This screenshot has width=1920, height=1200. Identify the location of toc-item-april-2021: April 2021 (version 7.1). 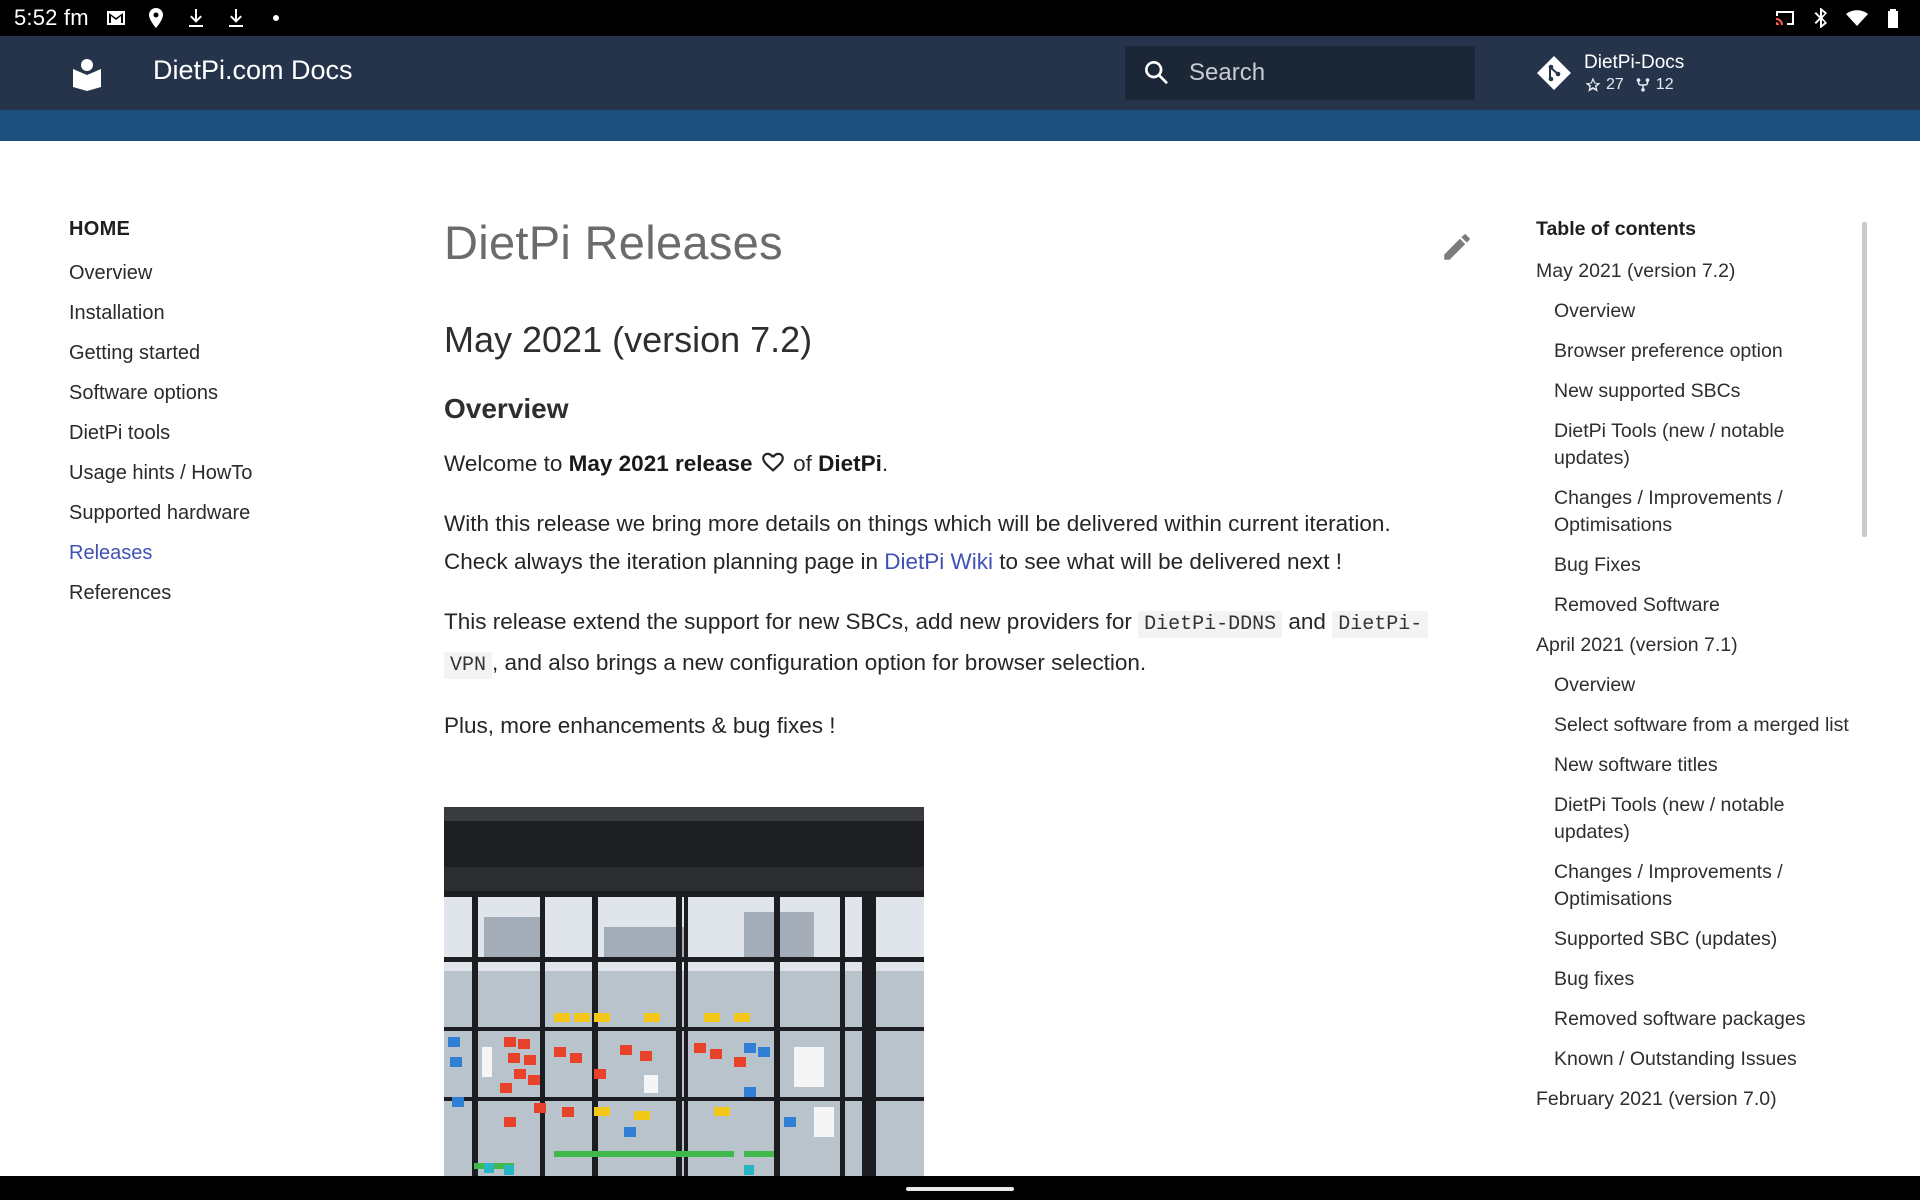
(1696, 645).